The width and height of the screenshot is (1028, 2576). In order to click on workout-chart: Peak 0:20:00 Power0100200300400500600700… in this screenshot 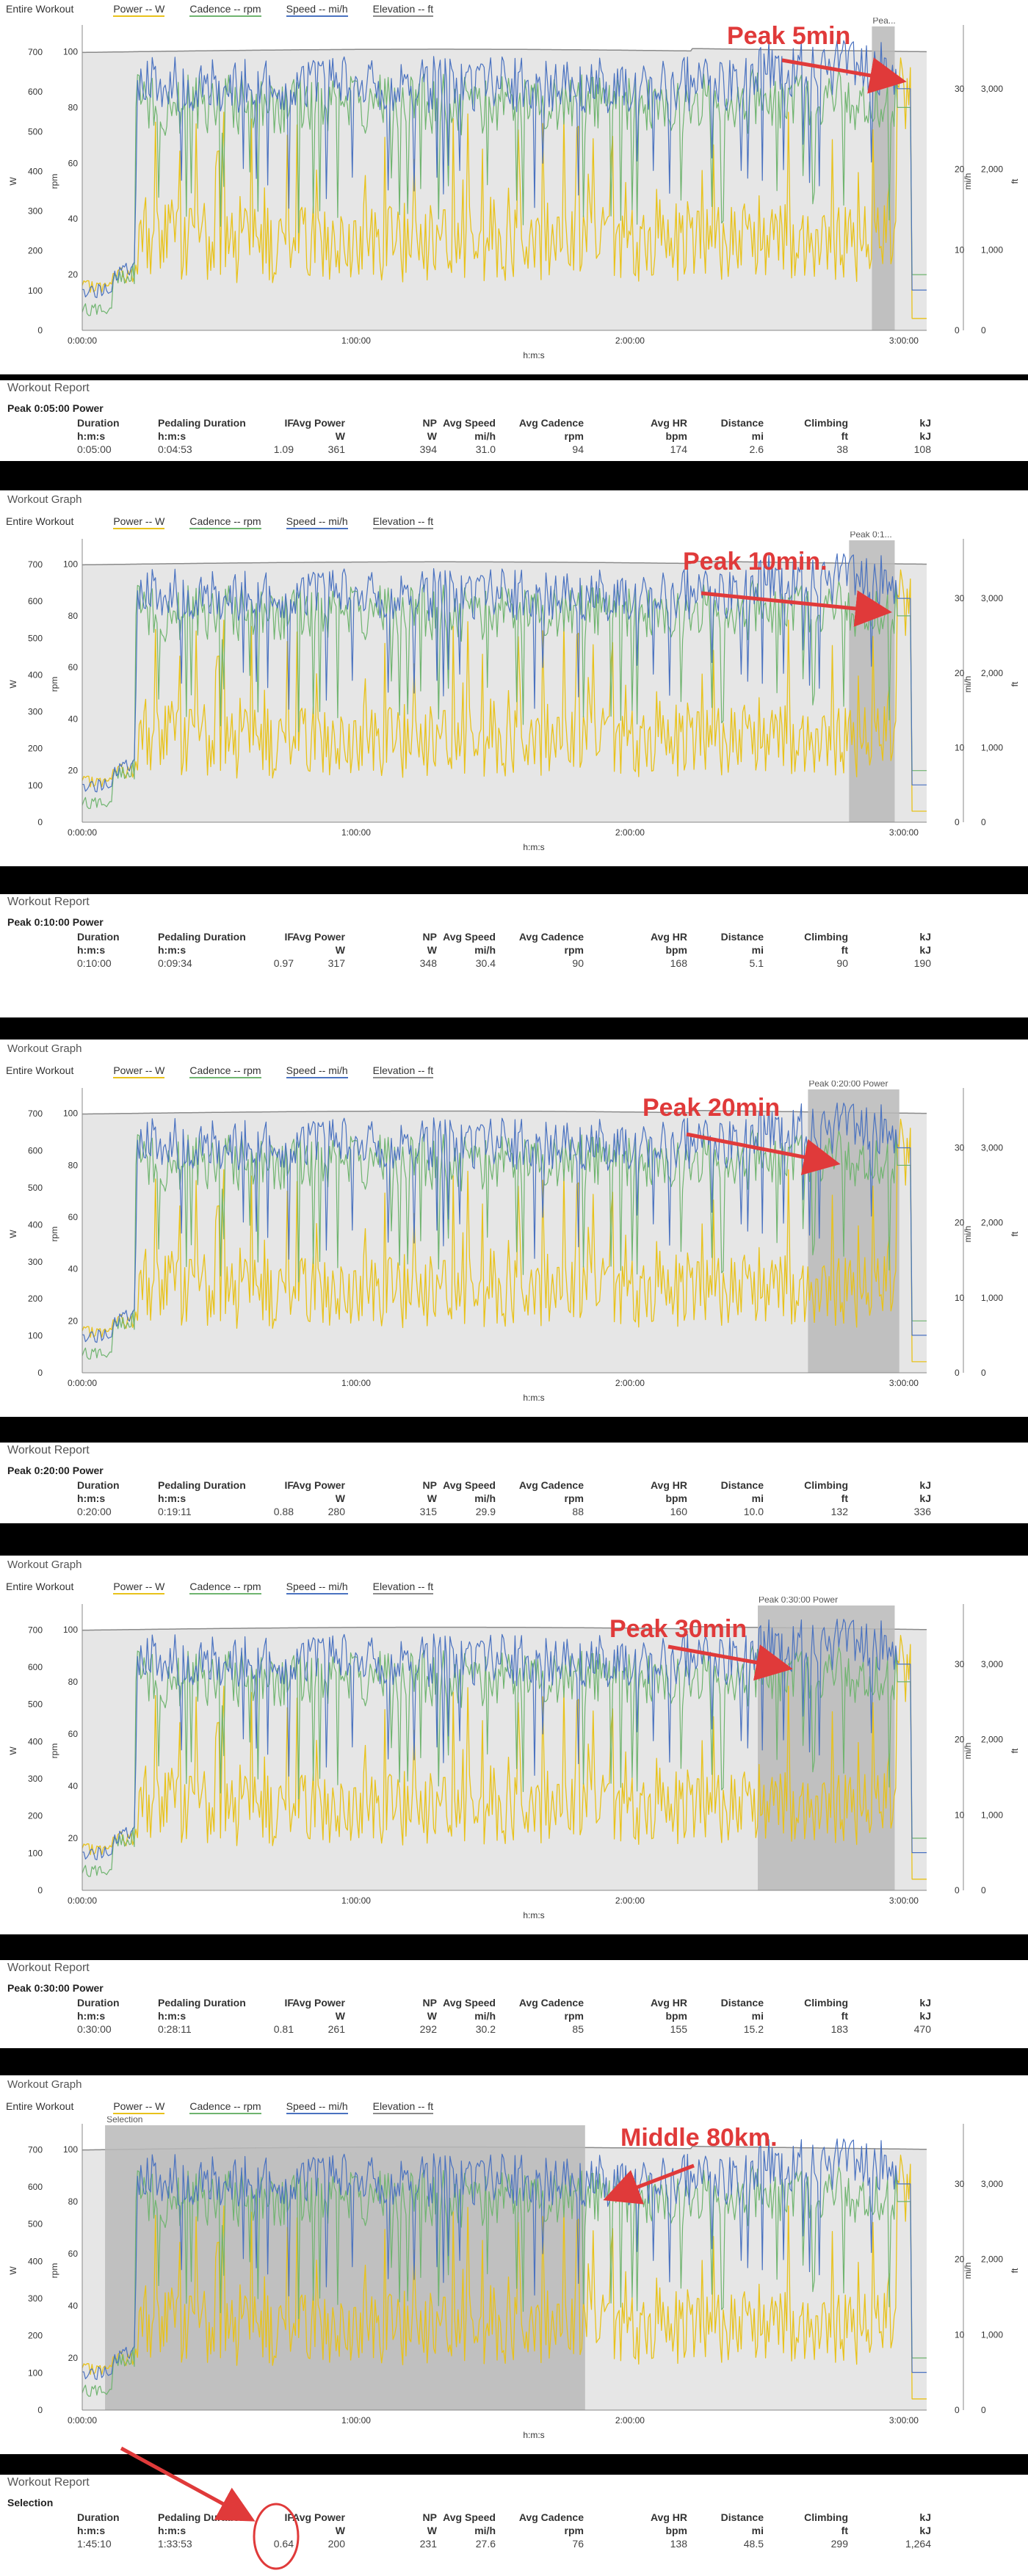, I will do `click(514, 1249)`.